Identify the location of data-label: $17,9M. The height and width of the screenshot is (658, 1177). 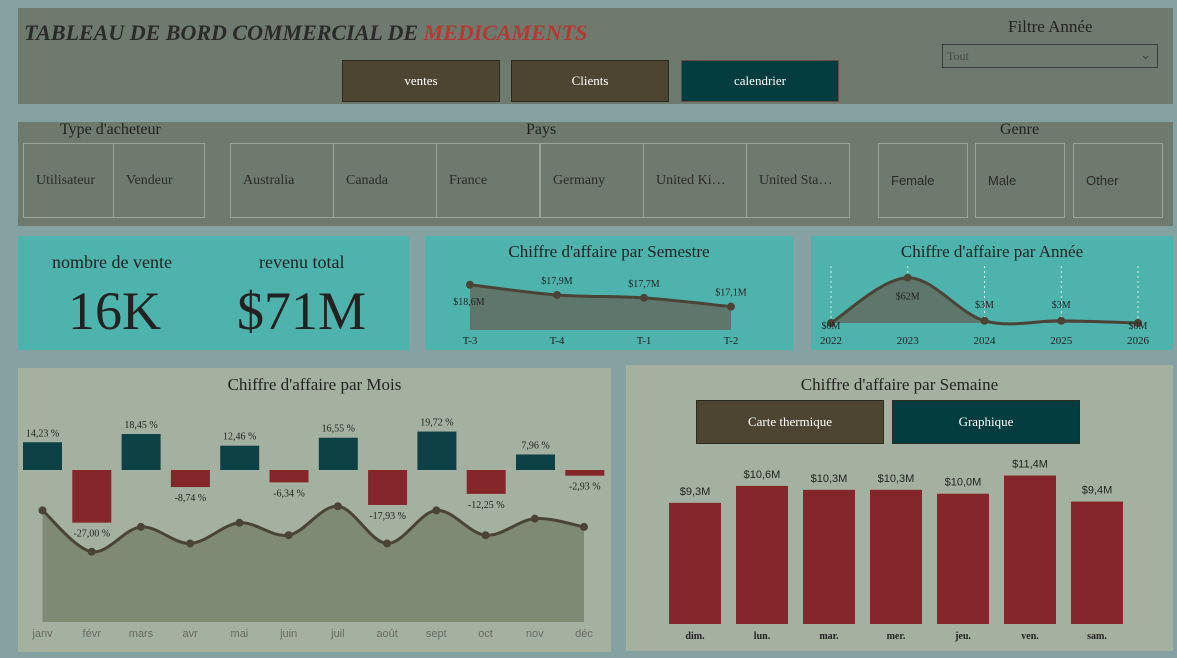
(557, 281).